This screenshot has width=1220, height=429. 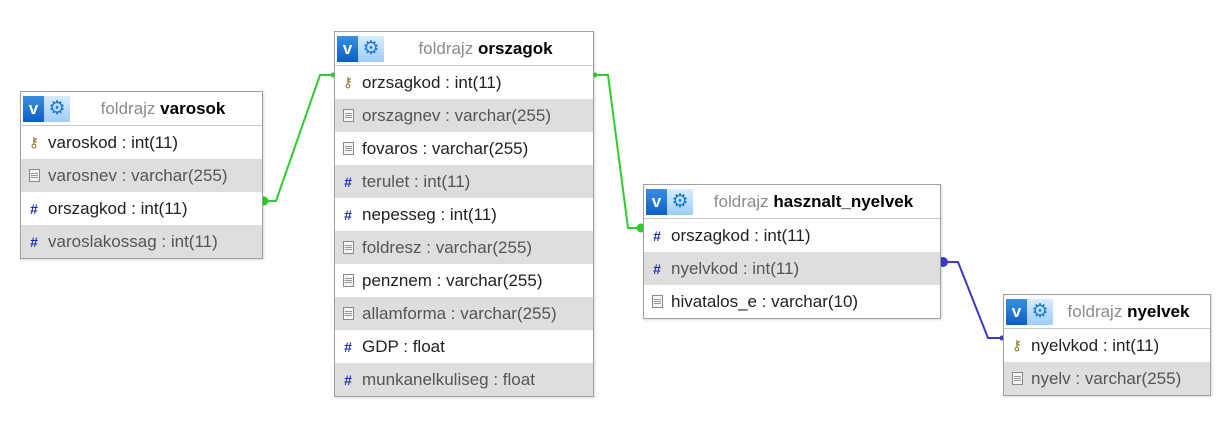 I want to click on column-row: fovaros : varchar(255), so click(x=464, y=148).